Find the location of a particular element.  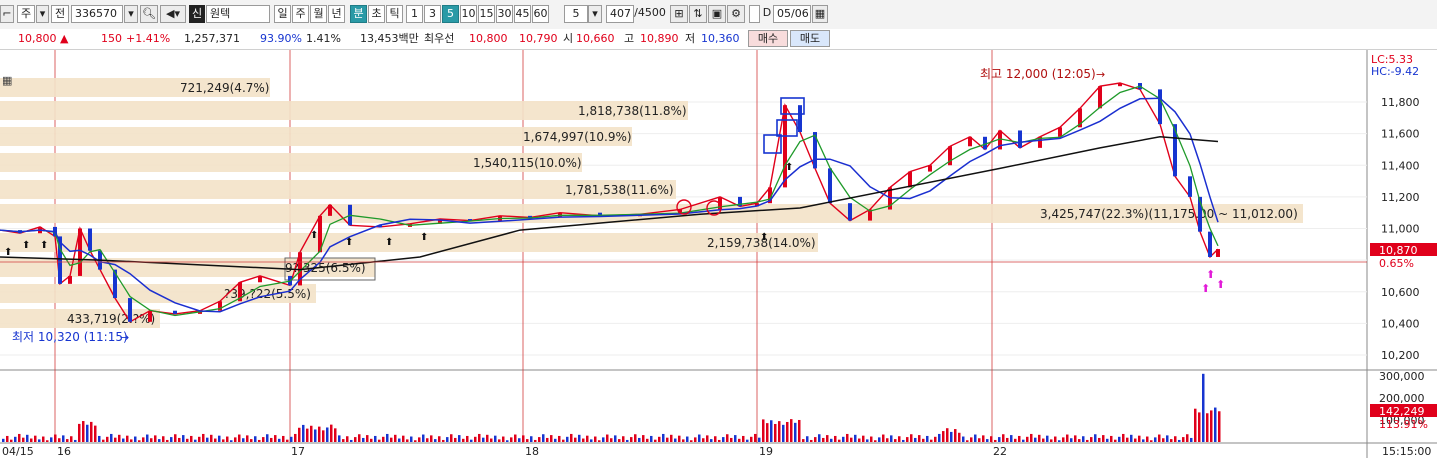

count-input: 407 is located at coordinates (620, 14).